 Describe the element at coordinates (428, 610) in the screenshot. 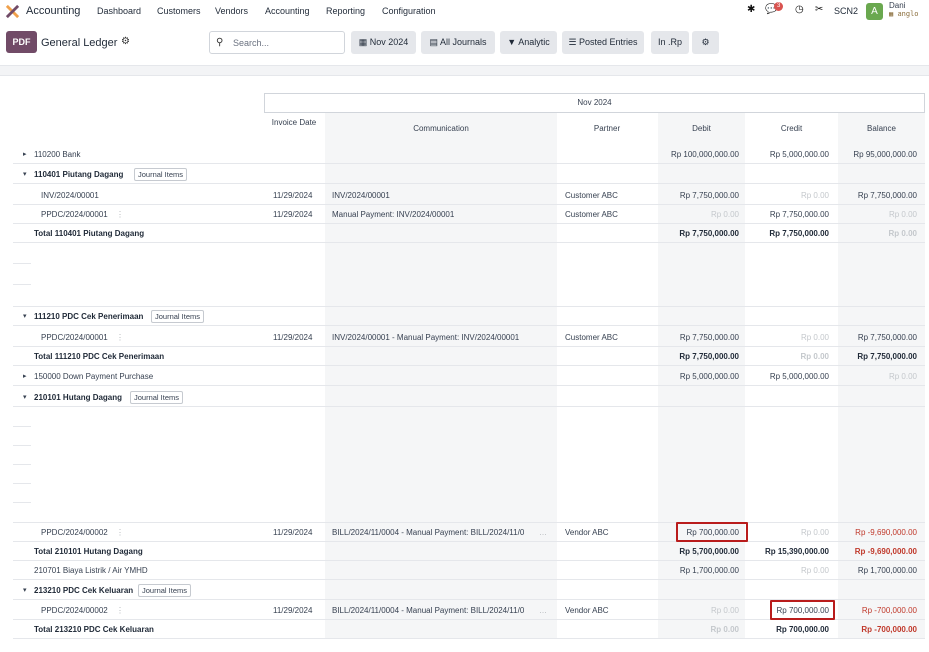

I see `communication: BILL/2024/11/0004 - Manual Payment` at that location.